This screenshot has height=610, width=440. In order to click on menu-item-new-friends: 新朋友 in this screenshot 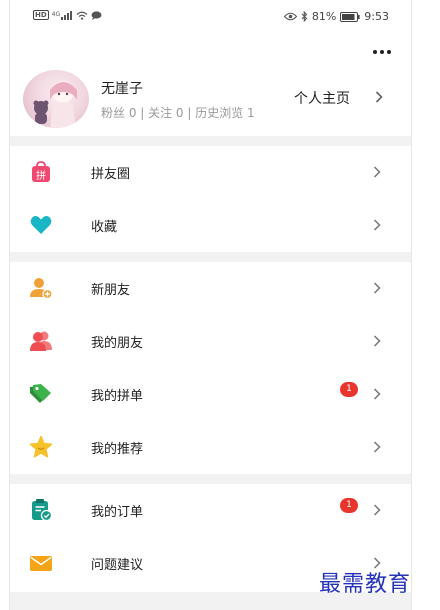, I will do `click(210, 288)`.